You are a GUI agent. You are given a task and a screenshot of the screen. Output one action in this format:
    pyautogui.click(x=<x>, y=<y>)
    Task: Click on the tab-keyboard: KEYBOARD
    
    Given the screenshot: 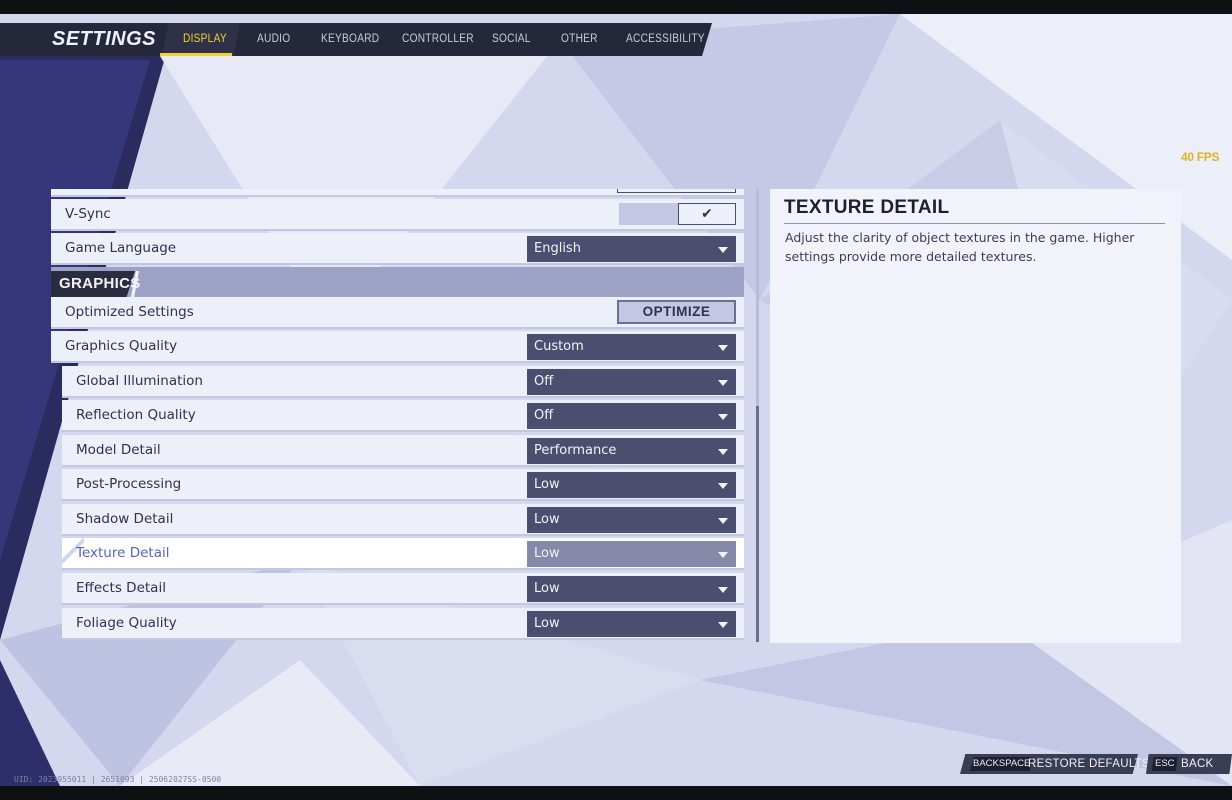 What is the action you would take?
    pyautogui.click(x=350, y=39)
    